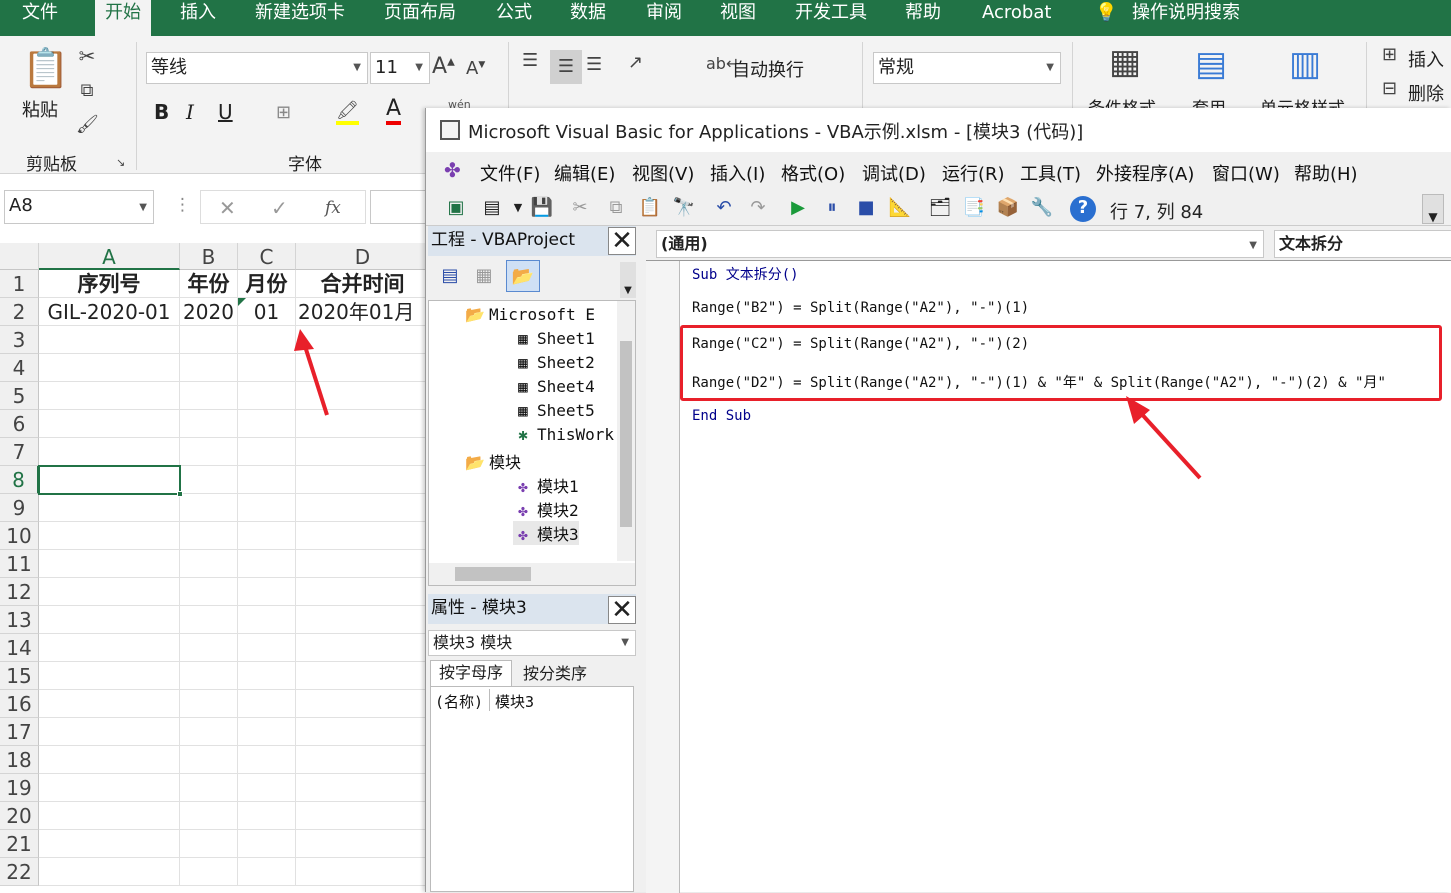  I want to click on fill-handle, so click(180, 494).